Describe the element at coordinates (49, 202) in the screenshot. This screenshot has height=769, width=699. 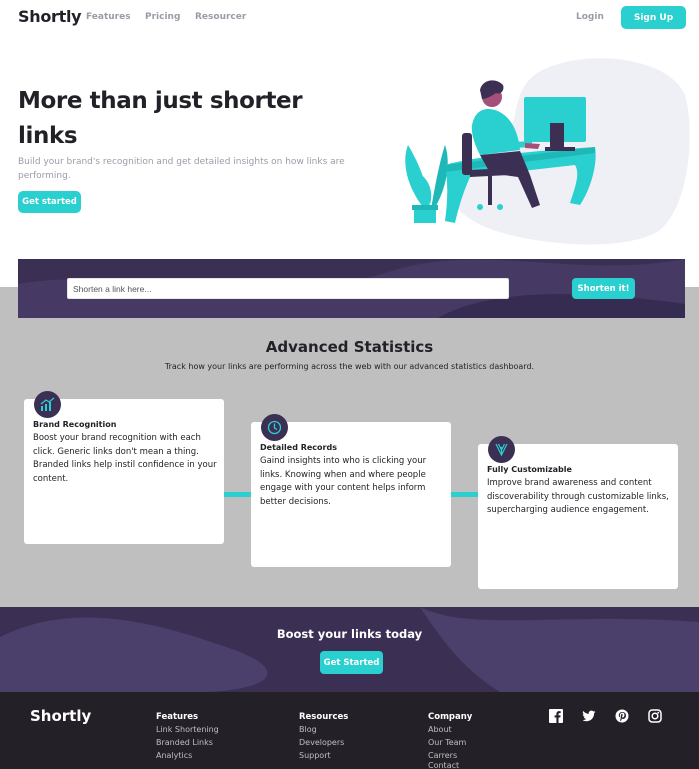
I see `get-started-button: Get started` at that location.